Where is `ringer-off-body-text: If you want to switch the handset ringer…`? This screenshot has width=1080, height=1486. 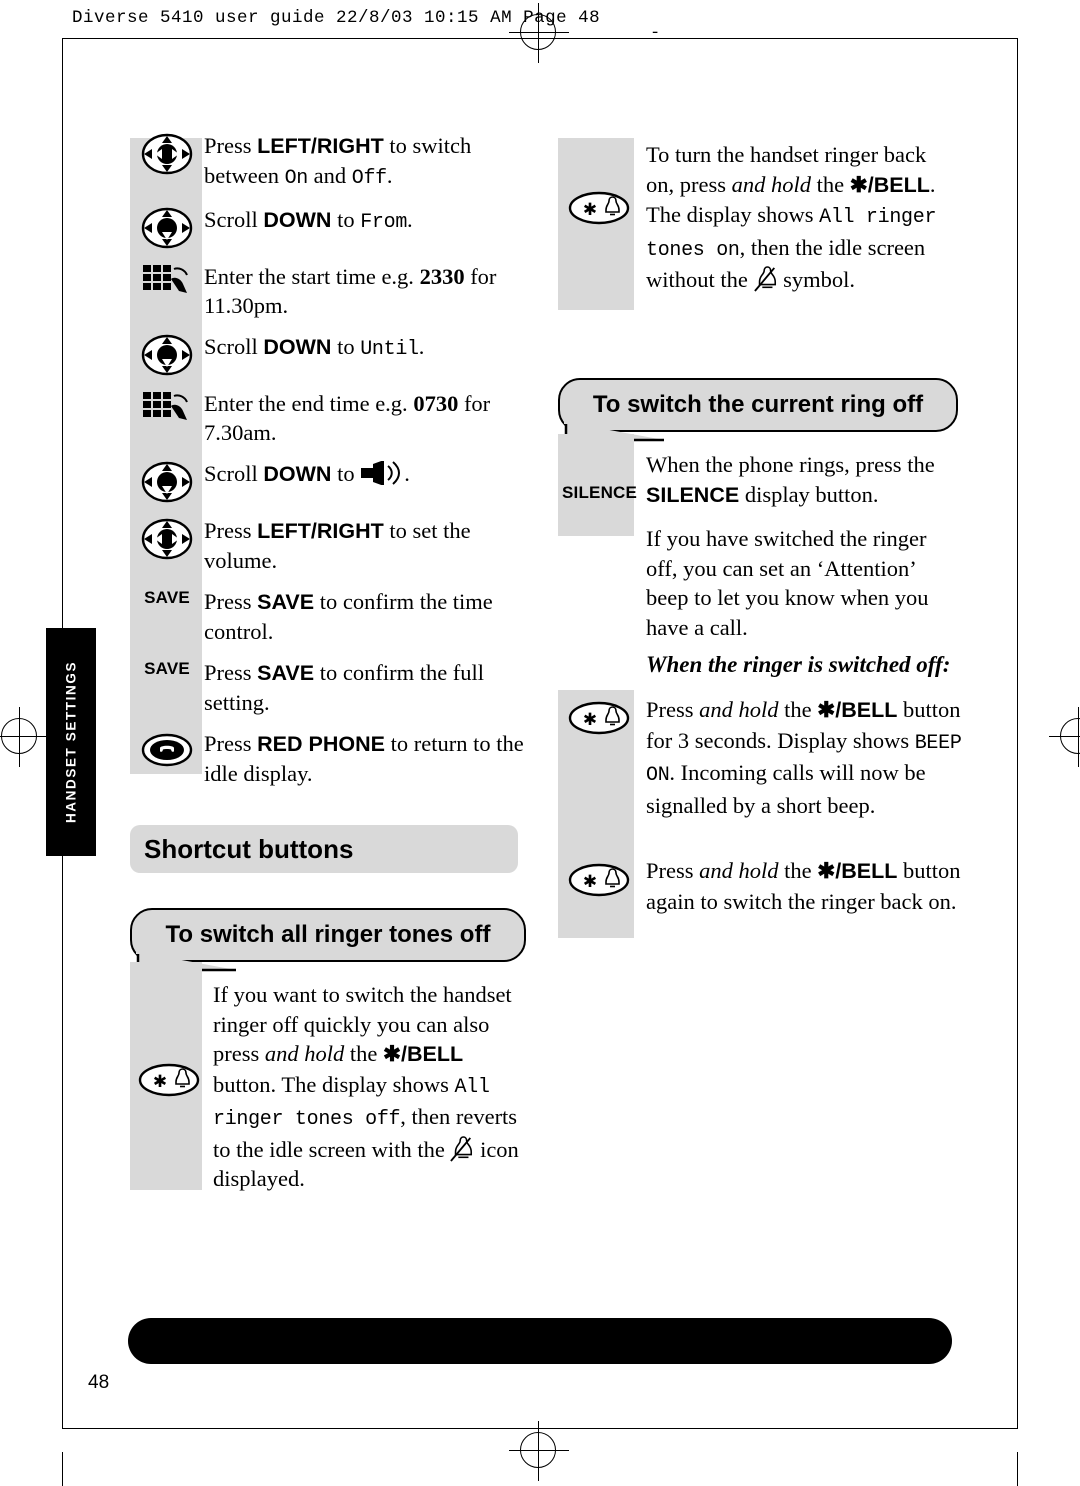 ringer-off-body-text: If you want to switch the handset ringer… is located at coordinates (366, 1086).